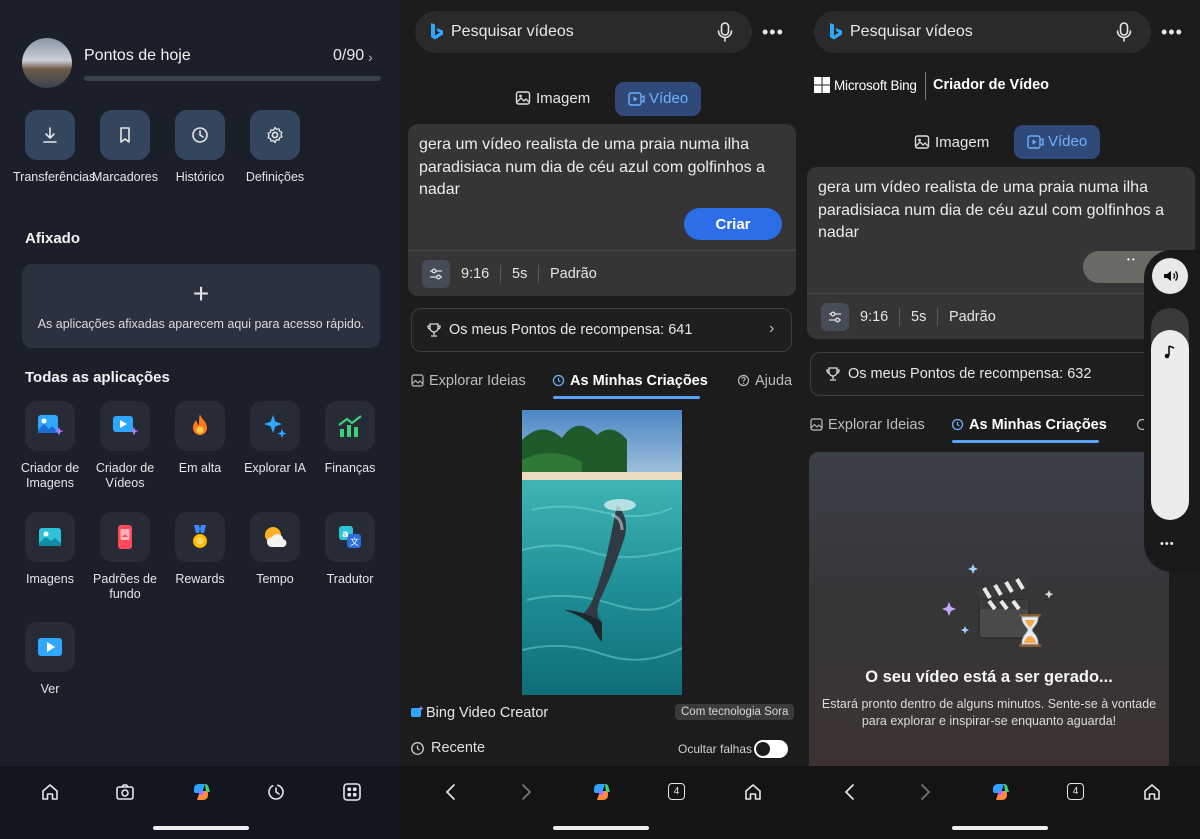  I want to click on app-trending, so click(200, 426).